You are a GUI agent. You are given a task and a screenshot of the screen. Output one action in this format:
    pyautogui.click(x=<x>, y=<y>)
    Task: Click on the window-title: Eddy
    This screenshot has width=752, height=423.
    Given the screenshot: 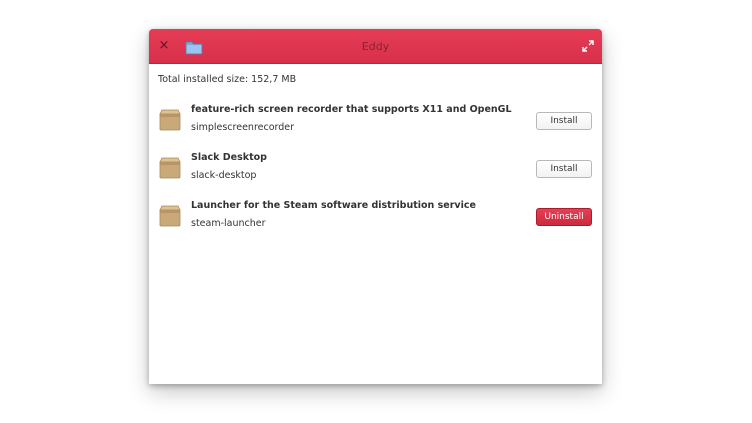 What is the action you would take?
    pyautogui.click(x=375, y=46)
    